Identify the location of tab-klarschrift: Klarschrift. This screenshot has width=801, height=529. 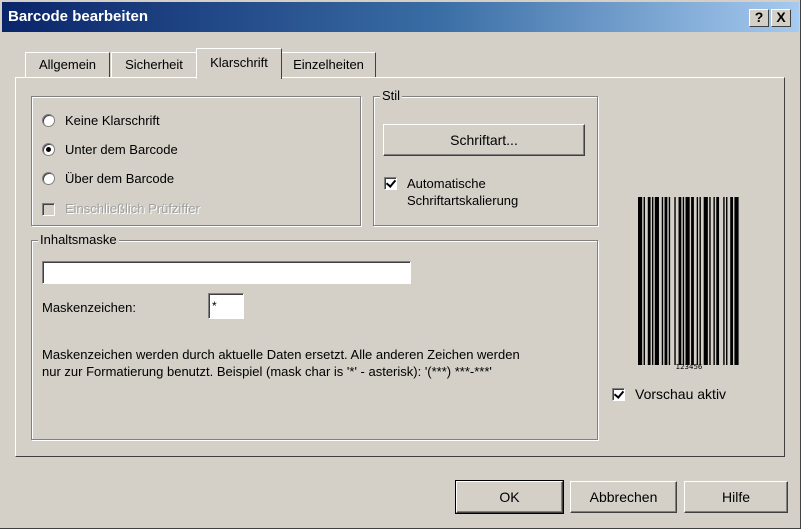
(239, 63).